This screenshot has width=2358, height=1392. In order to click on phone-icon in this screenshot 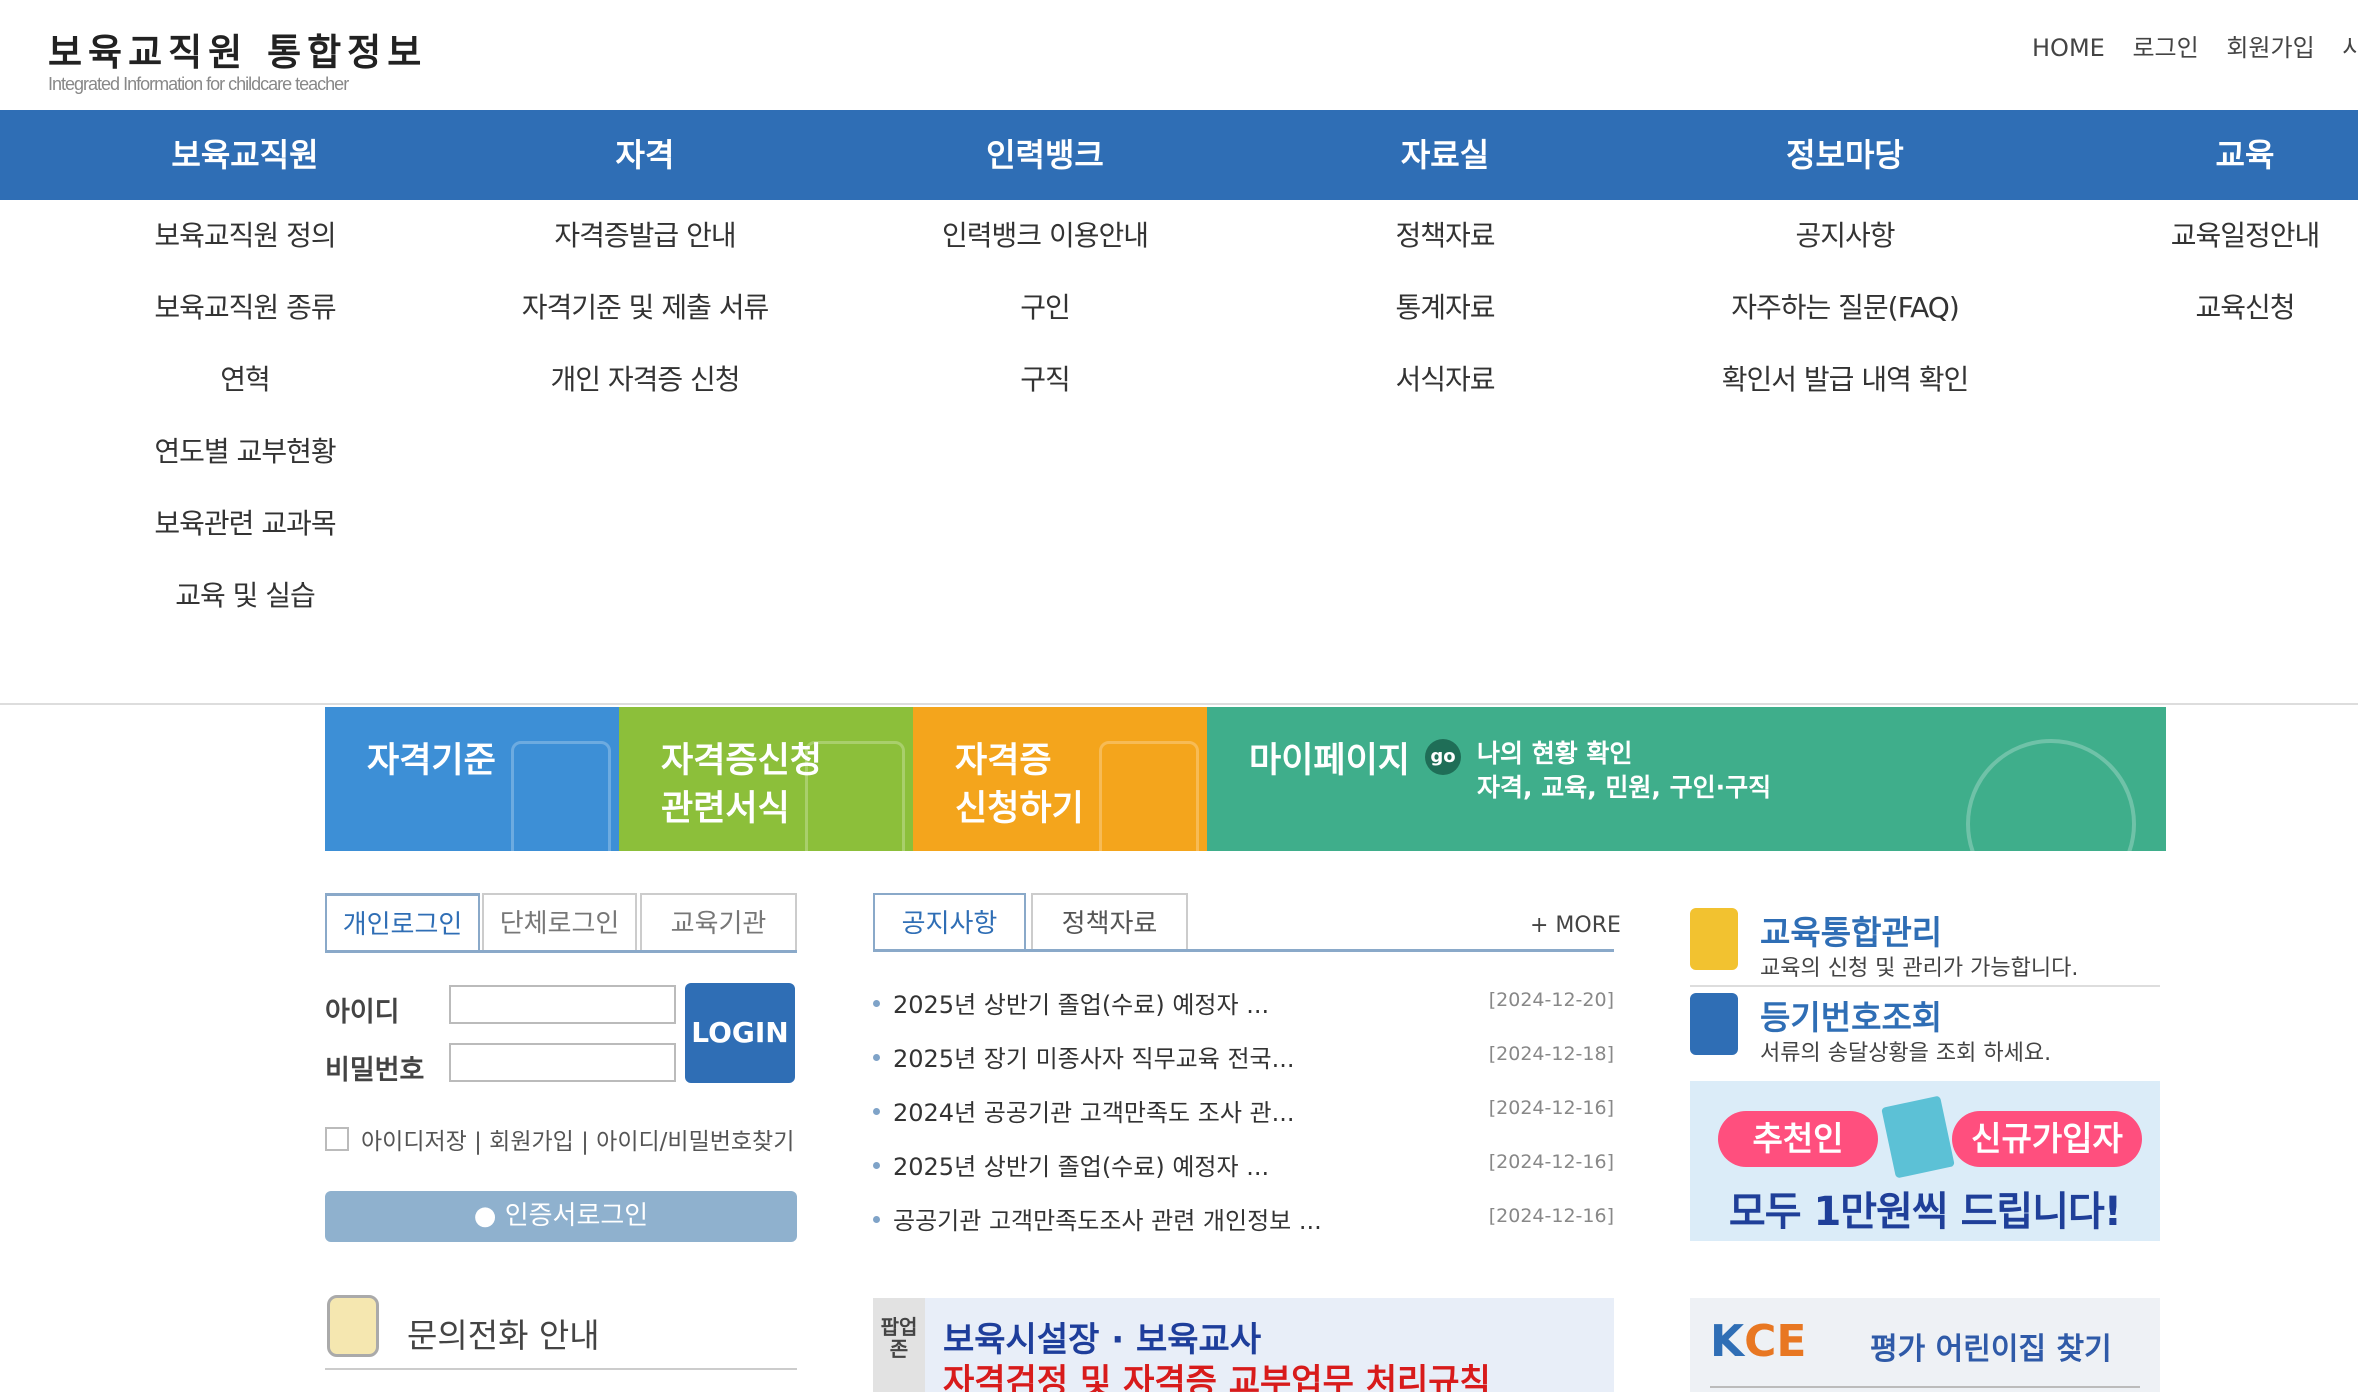, I will do `click(353, 1326)`.